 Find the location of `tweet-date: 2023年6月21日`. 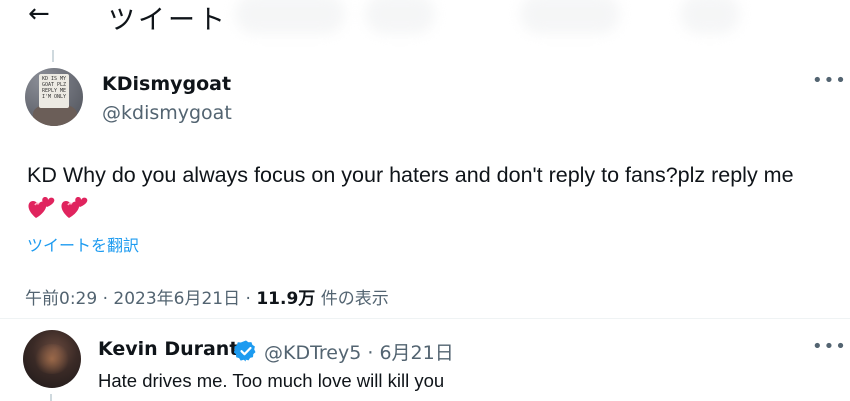

tweet-date: 2023年6月21日 is located at coordinates (176, 299).